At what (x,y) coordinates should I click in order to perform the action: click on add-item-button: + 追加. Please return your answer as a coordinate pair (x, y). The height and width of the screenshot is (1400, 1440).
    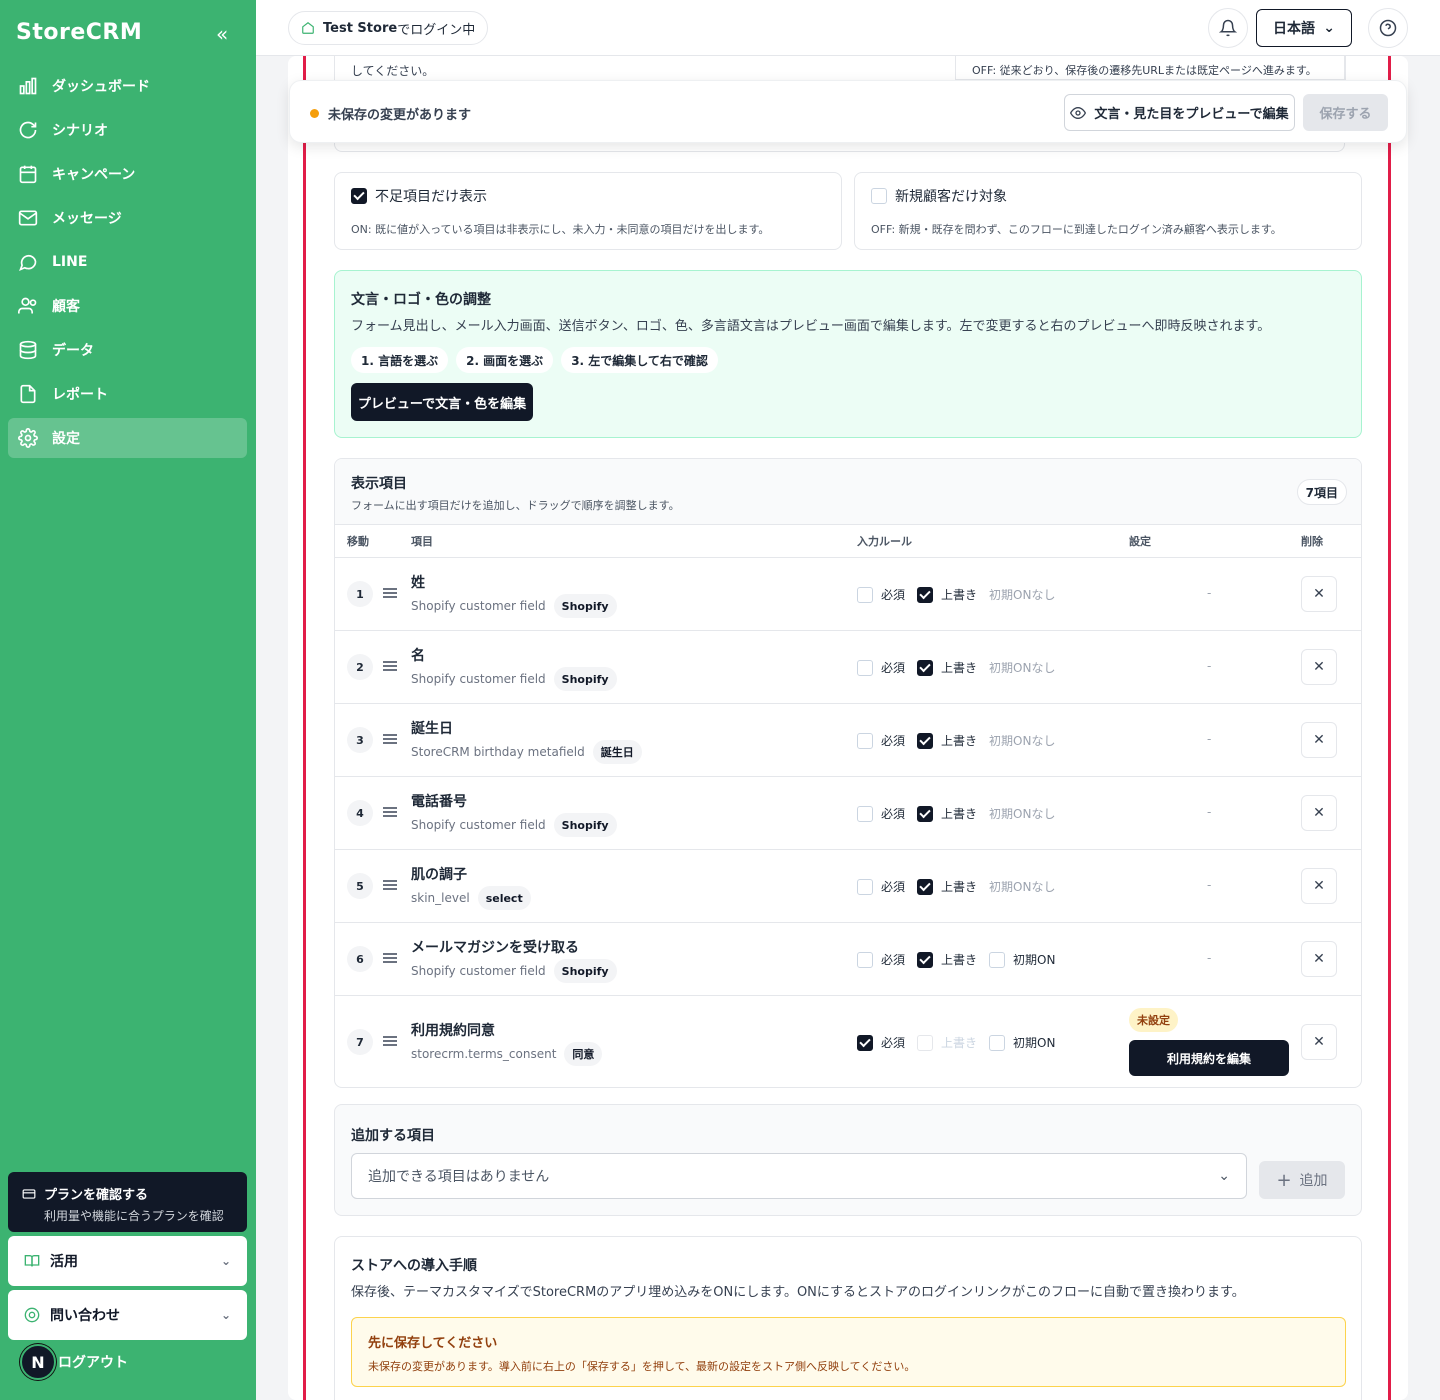
    Looking at the image, I should click on (1302, 1180).